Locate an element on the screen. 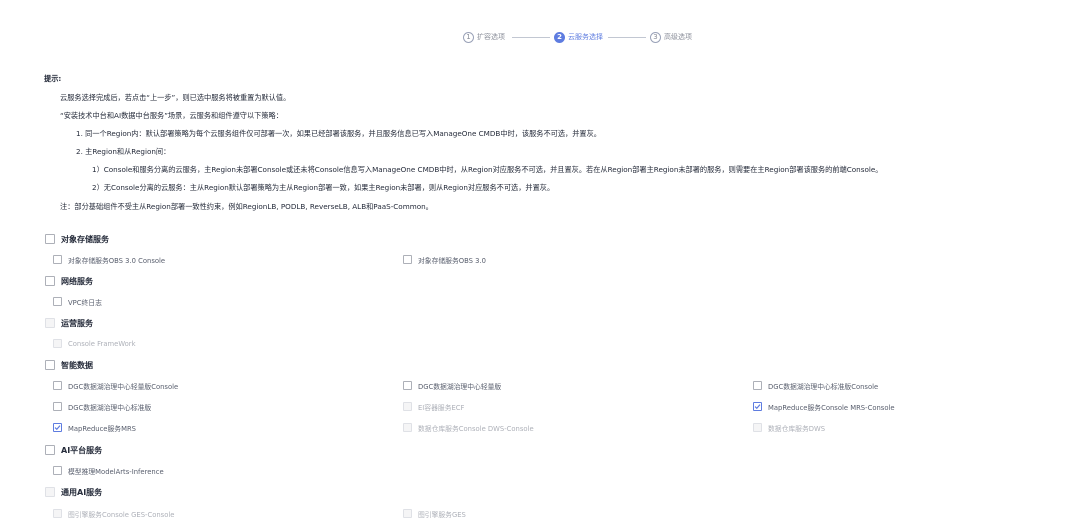 Image resolution: width=1075 pixels, height=522 pixels. group-object-storage: 对象存储服务 is located at coordinates (77, 239).